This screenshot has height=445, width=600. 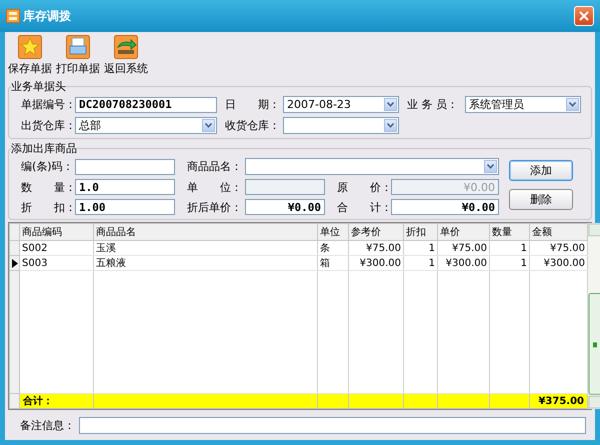 What do you see at coordinates (214, 166) in the screenshot?
I see `field-label: 商品品名：` at bounding box center [214, 166].